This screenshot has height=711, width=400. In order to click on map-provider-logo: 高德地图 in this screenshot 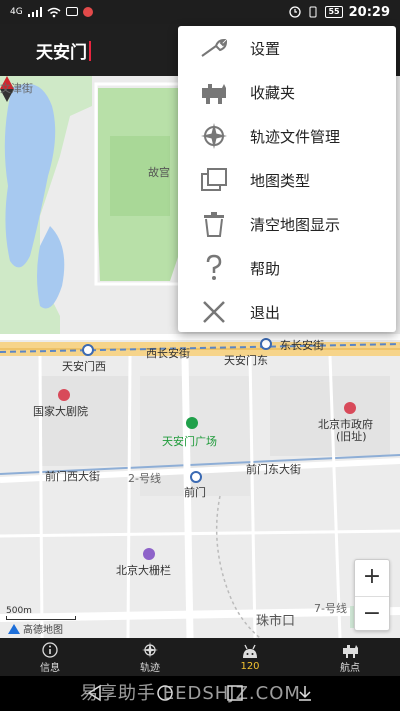, I will do `click(35, 628)`.